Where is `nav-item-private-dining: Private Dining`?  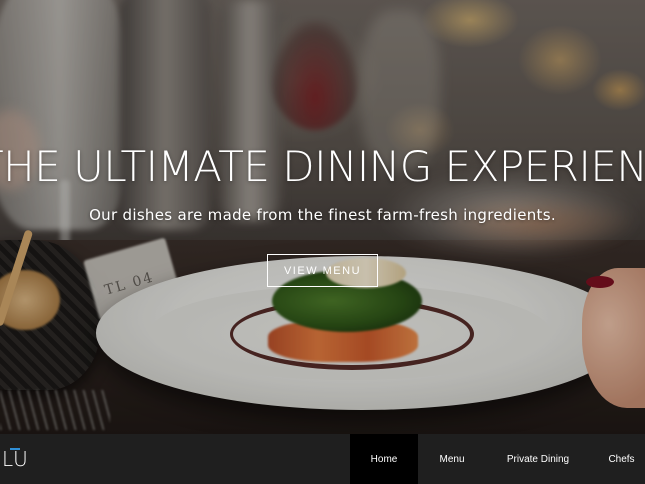
nav-item-private-dining: Private Dining is located at coordinates (538, 459).